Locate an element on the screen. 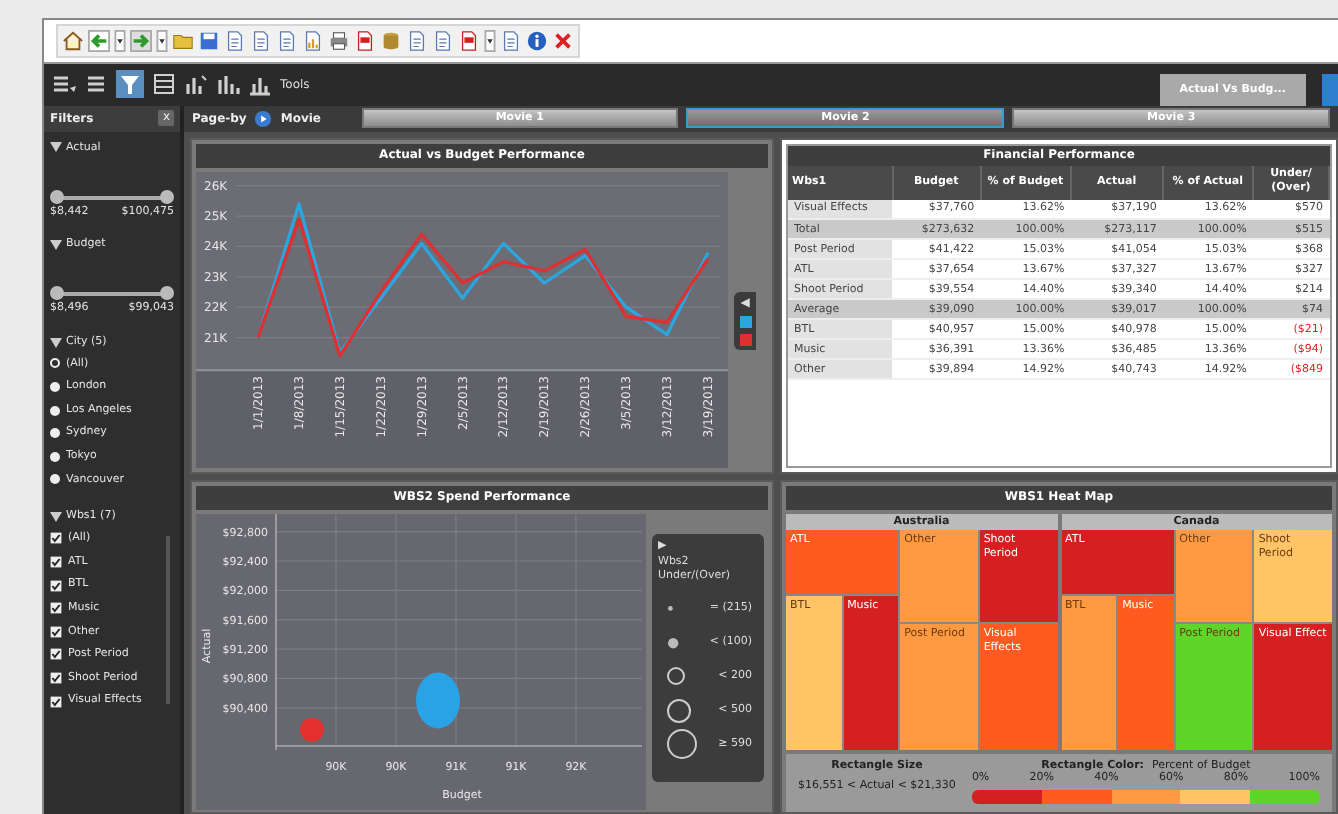 Image resolution: width=1338 pixels, height=814 pixels. close-icon is located at coordinates (563, 40).